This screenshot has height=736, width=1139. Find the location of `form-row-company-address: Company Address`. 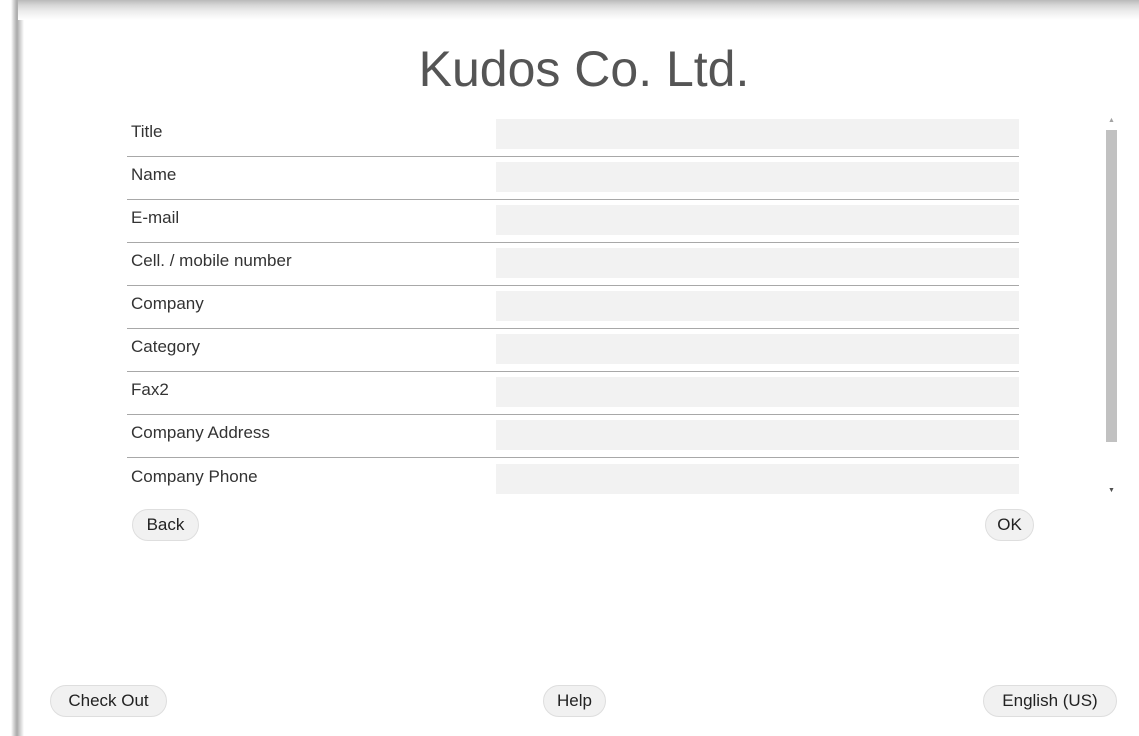

form-row-company-address: Company Address is located at coordinates (573, 436).